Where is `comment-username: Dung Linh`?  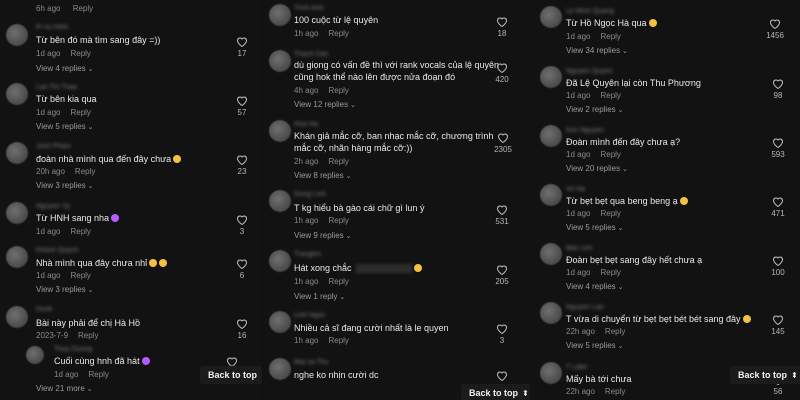 comment-username: Dung Linh is located at coordinates (310, 194).